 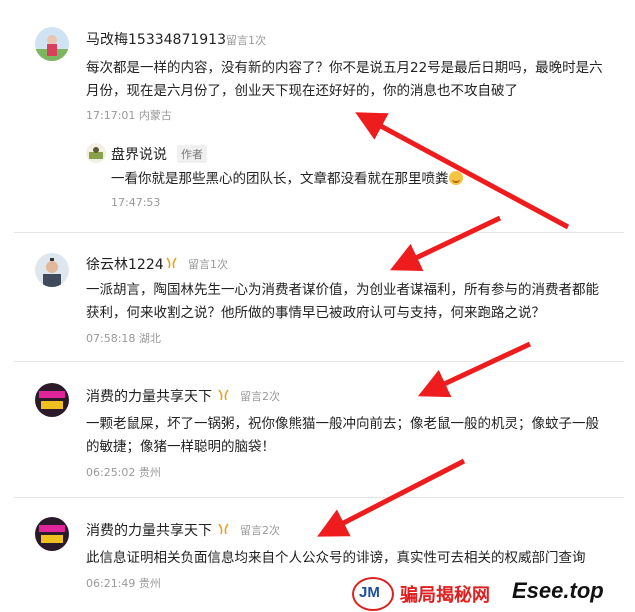 What do you see at coordinates (129, 115) in the screenshot?
I see `comment-time: 17:17:01 内蒙古` at bounding box center [129, 115].